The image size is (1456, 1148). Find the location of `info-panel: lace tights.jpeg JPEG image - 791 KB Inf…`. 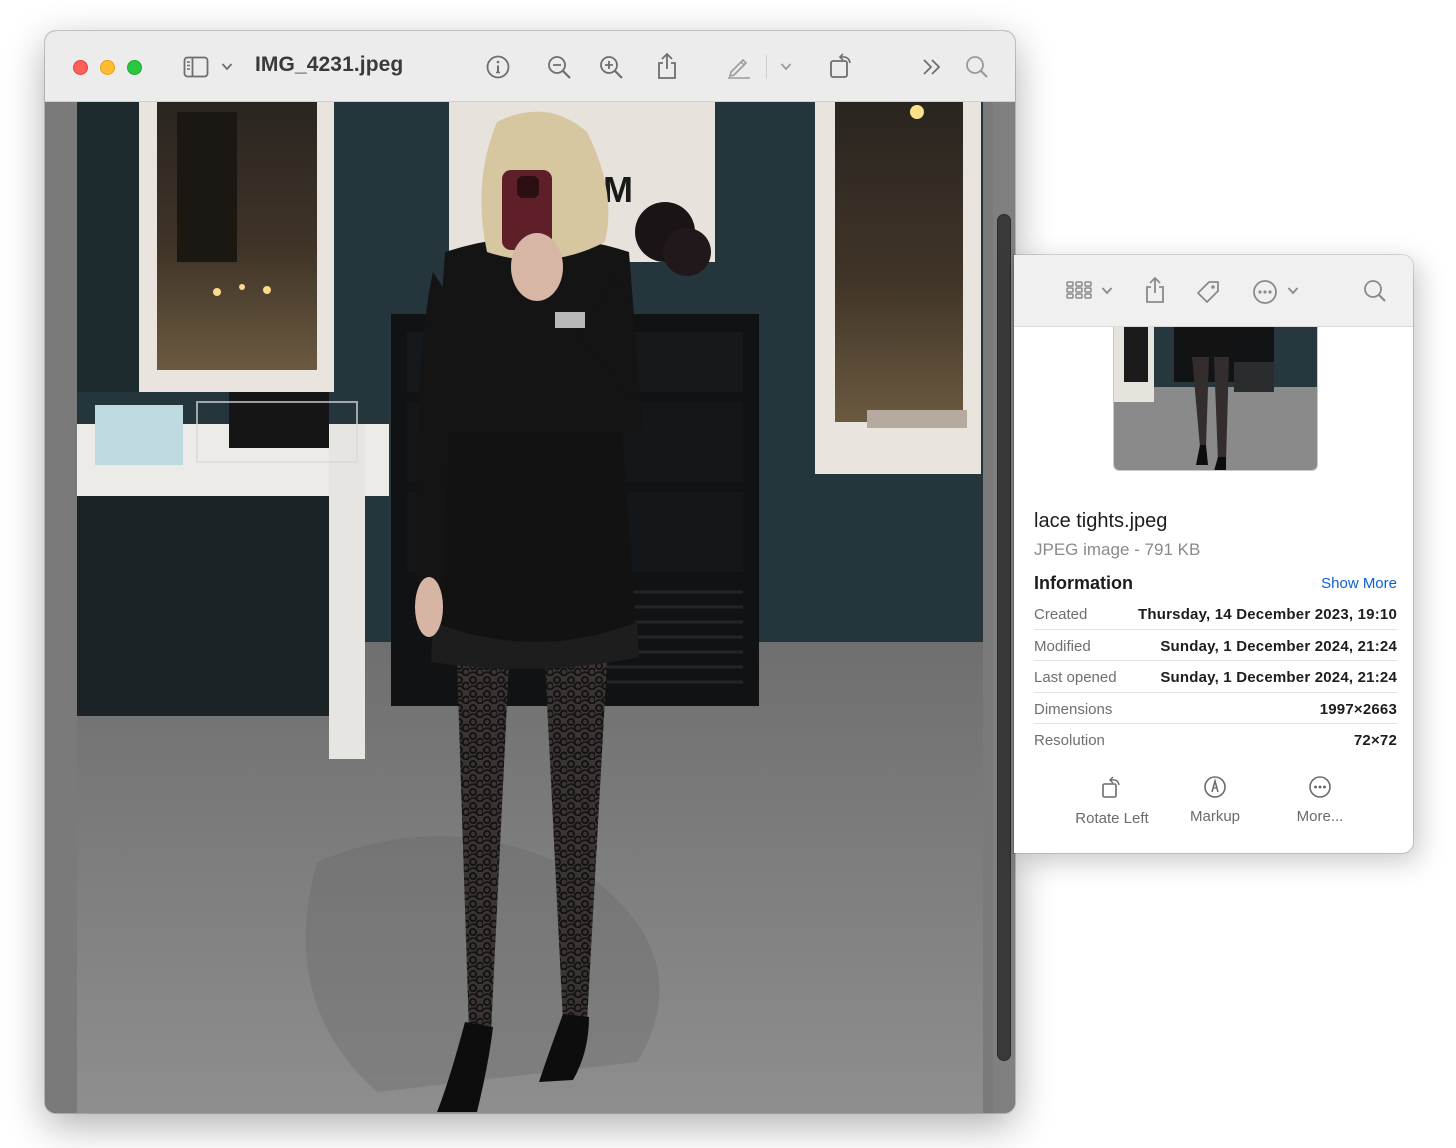

info-panel: lace tights.jpeg JPEG image - 791 KB Inf… is located at coordinates (1213, 554).